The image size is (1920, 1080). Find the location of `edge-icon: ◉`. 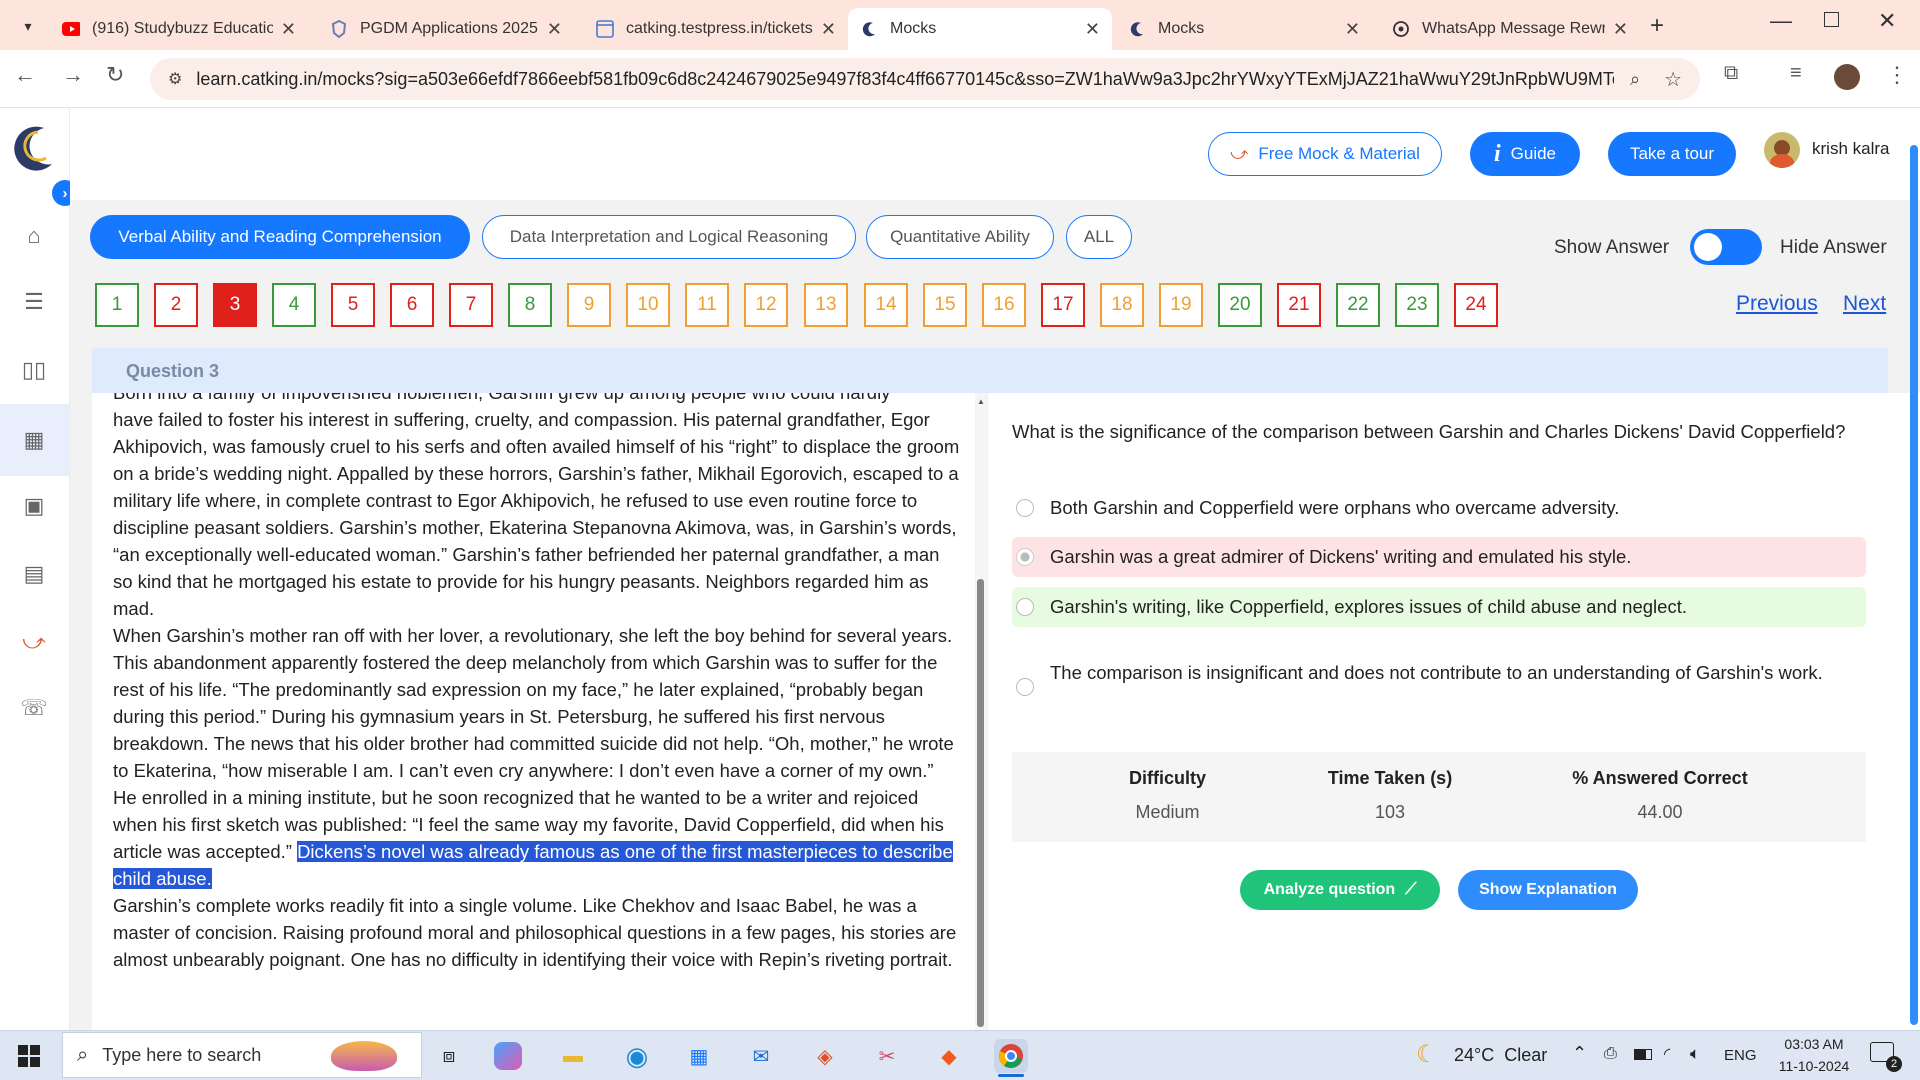

edge-icon: ◉ is located at coordinates (637, 1056).